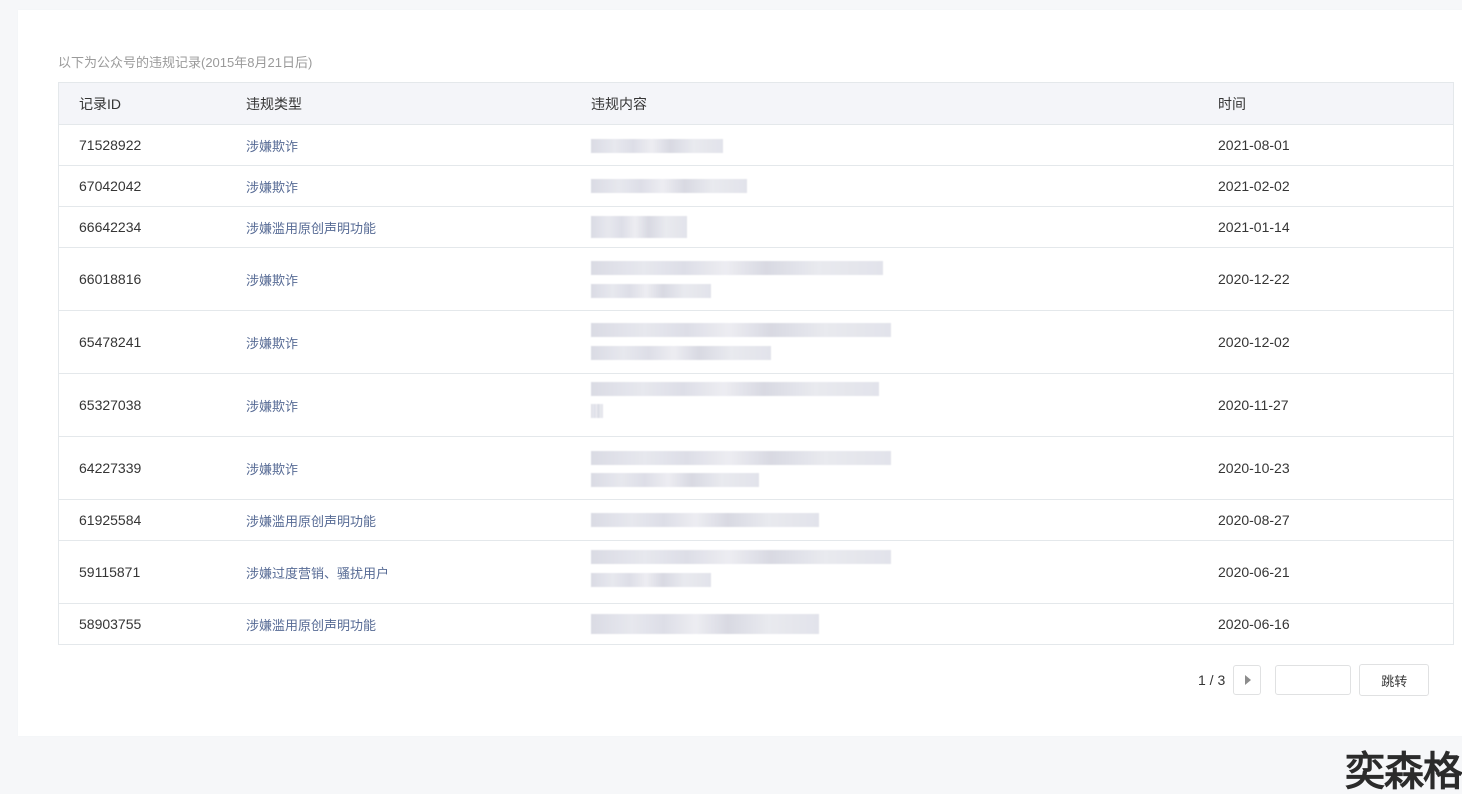 The height and width of the screenshot is (794, 1462). I want to click on record-id: 65478241, so click(110, 342).